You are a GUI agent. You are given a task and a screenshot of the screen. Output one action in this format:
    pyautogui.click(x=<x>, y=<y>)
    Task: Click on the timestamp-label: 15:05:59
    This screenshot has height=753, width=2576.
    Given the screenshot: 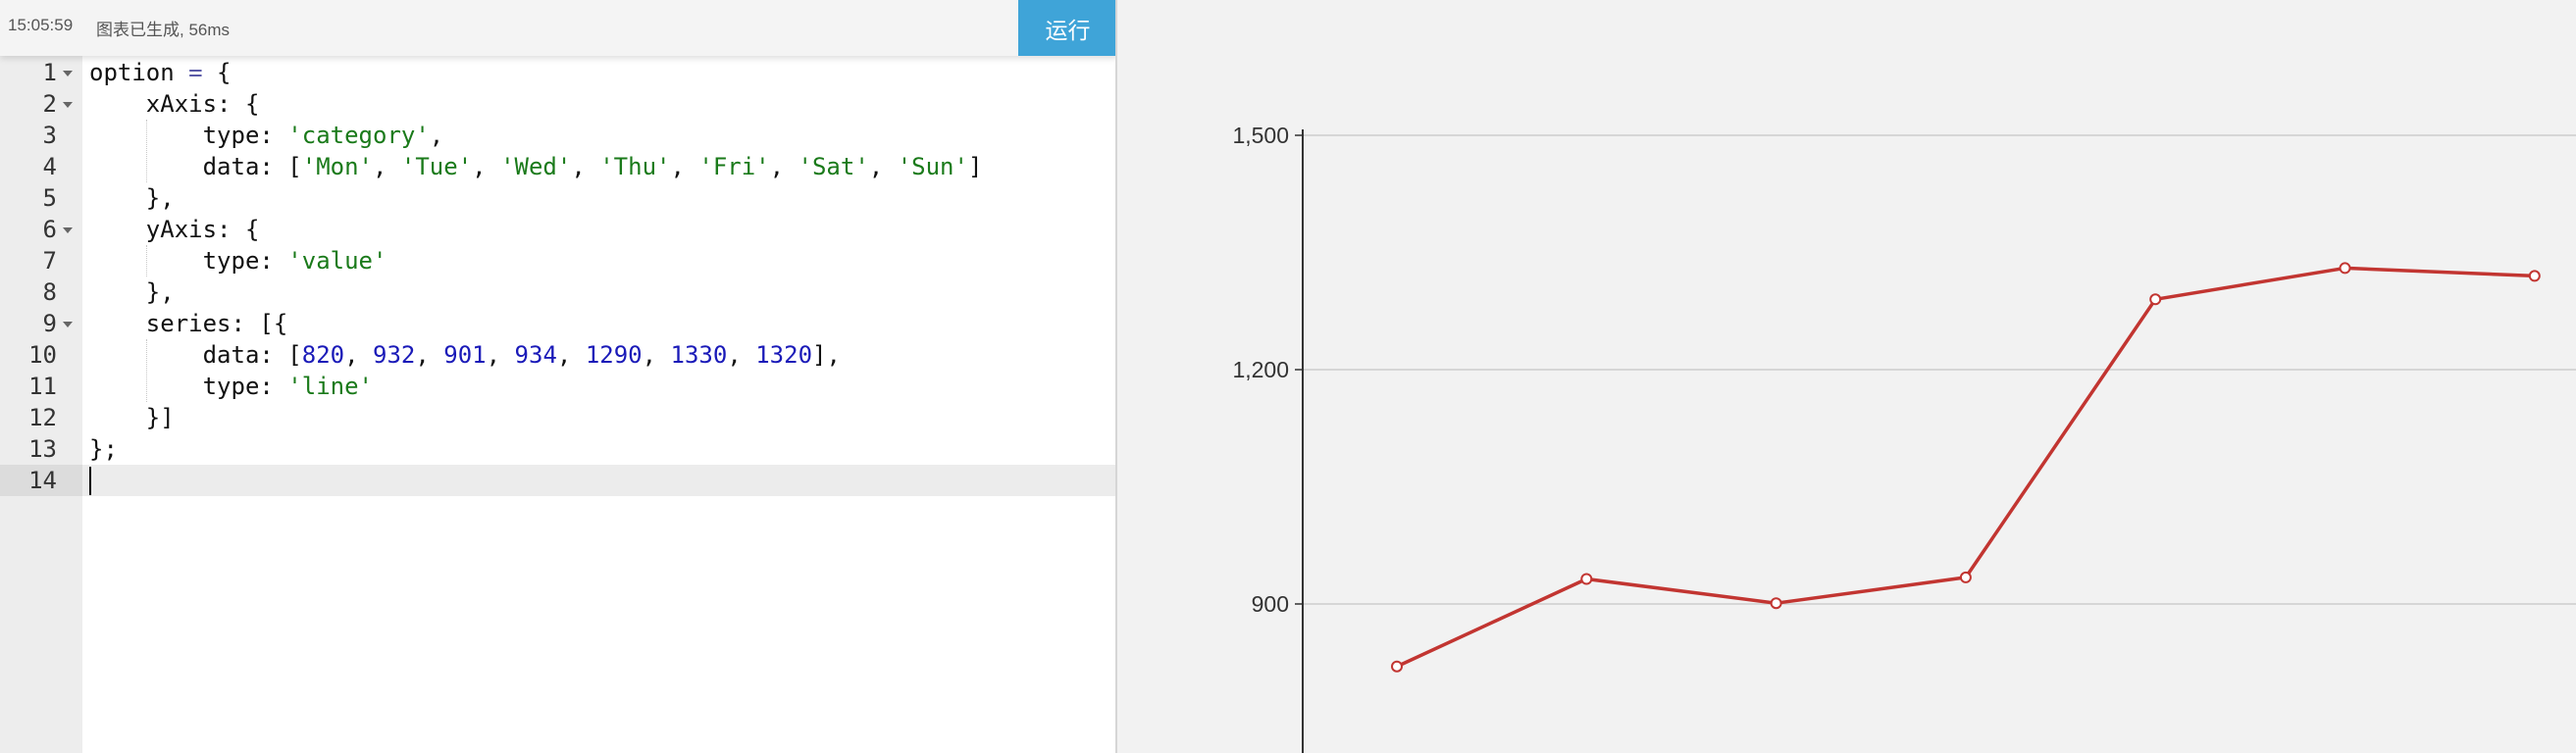 What is the action you would take?
    pyautogui.click(x=41, y=25)
    